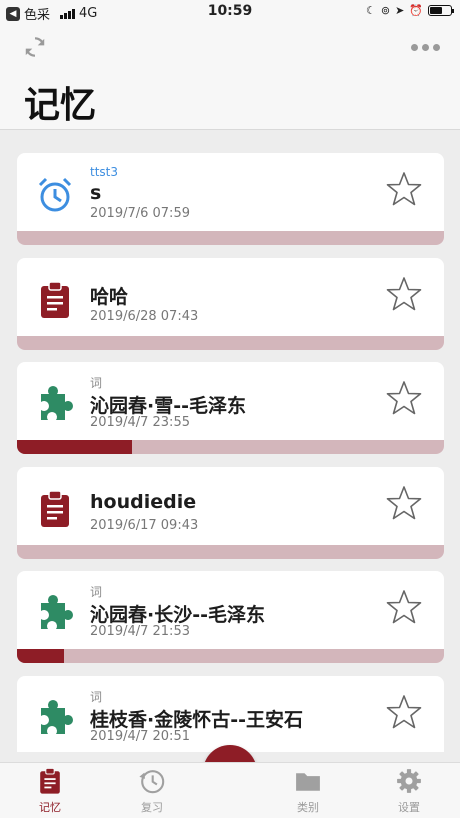 The width and height of the screenshot is (460, 818). I want to click on folder-icon, so click(308, 782).